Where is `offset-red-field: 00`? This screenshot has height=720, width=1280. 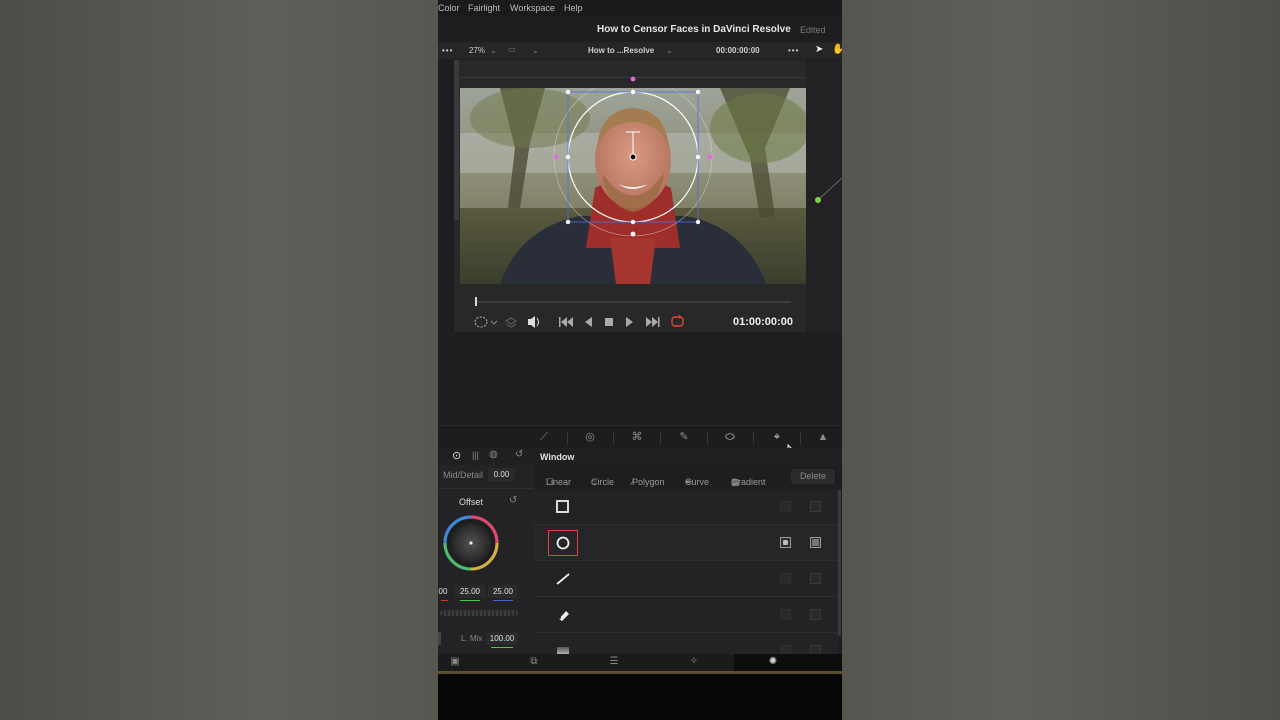
offset-red-field: 00 is located at coordinates (443, 591).